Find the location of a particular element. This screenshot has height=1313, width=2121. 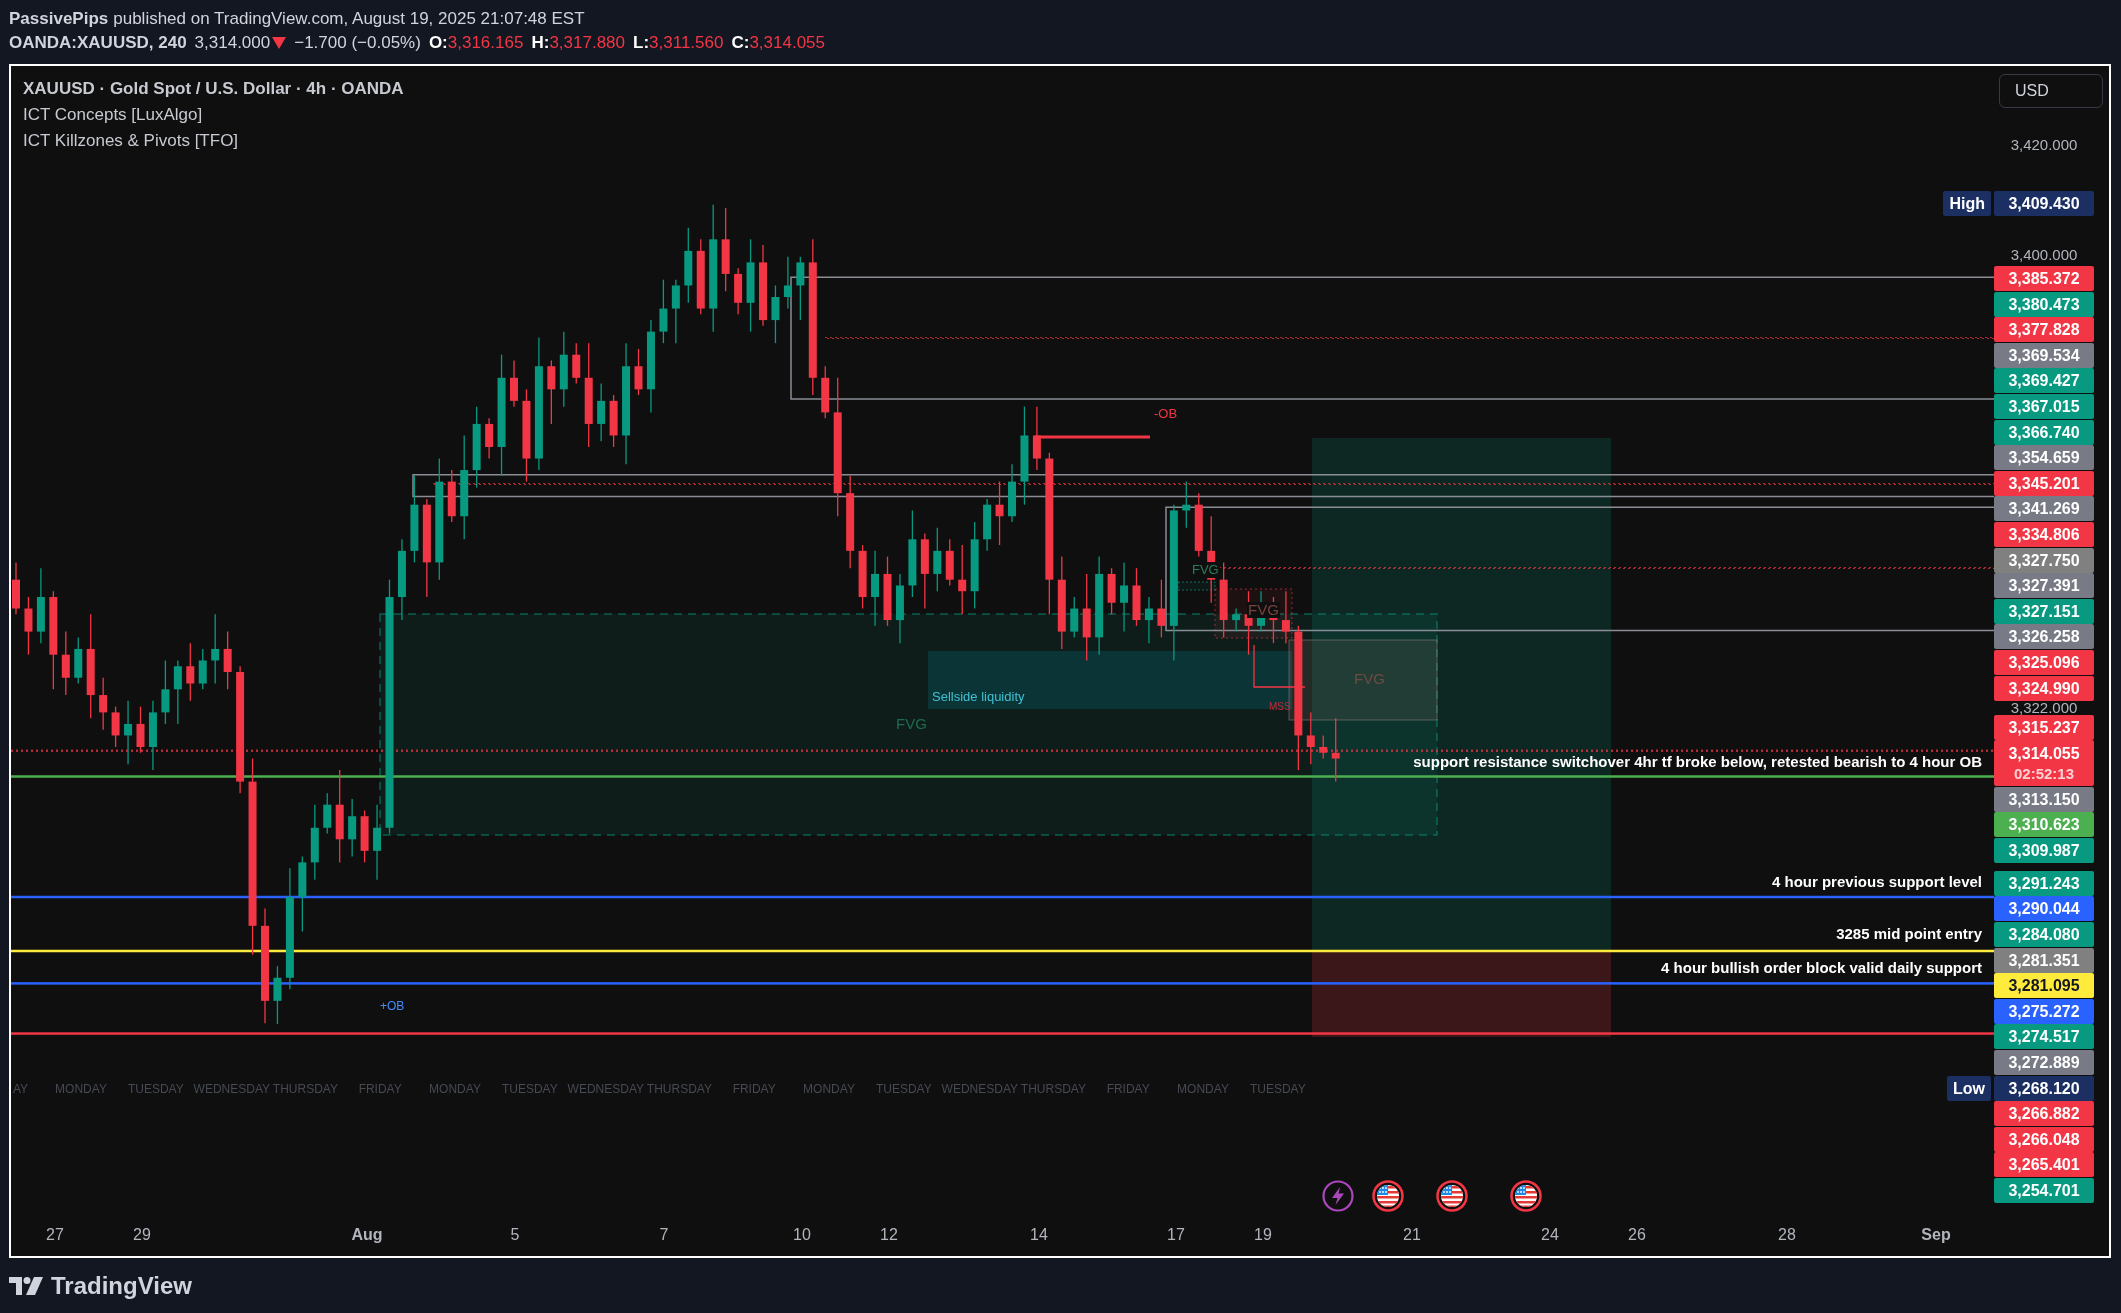

weekday-label: THURSDAY is located at coordinates (679, 1089).